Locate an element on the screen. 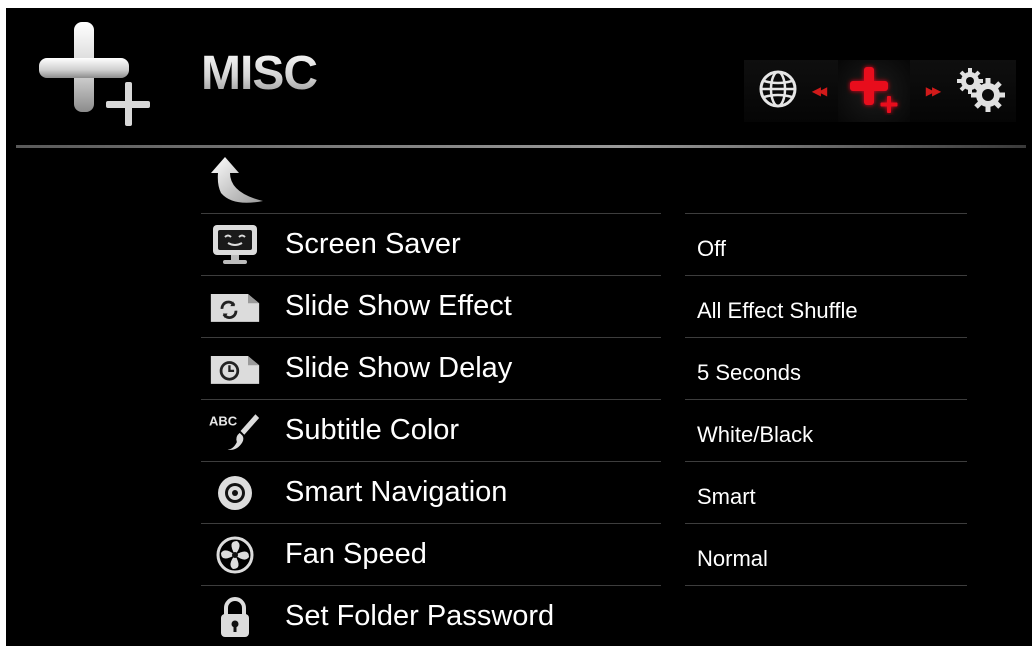 The width and height of the screenshot is (1032, 646). value-text: Normal is located at coordinates (732, 558).